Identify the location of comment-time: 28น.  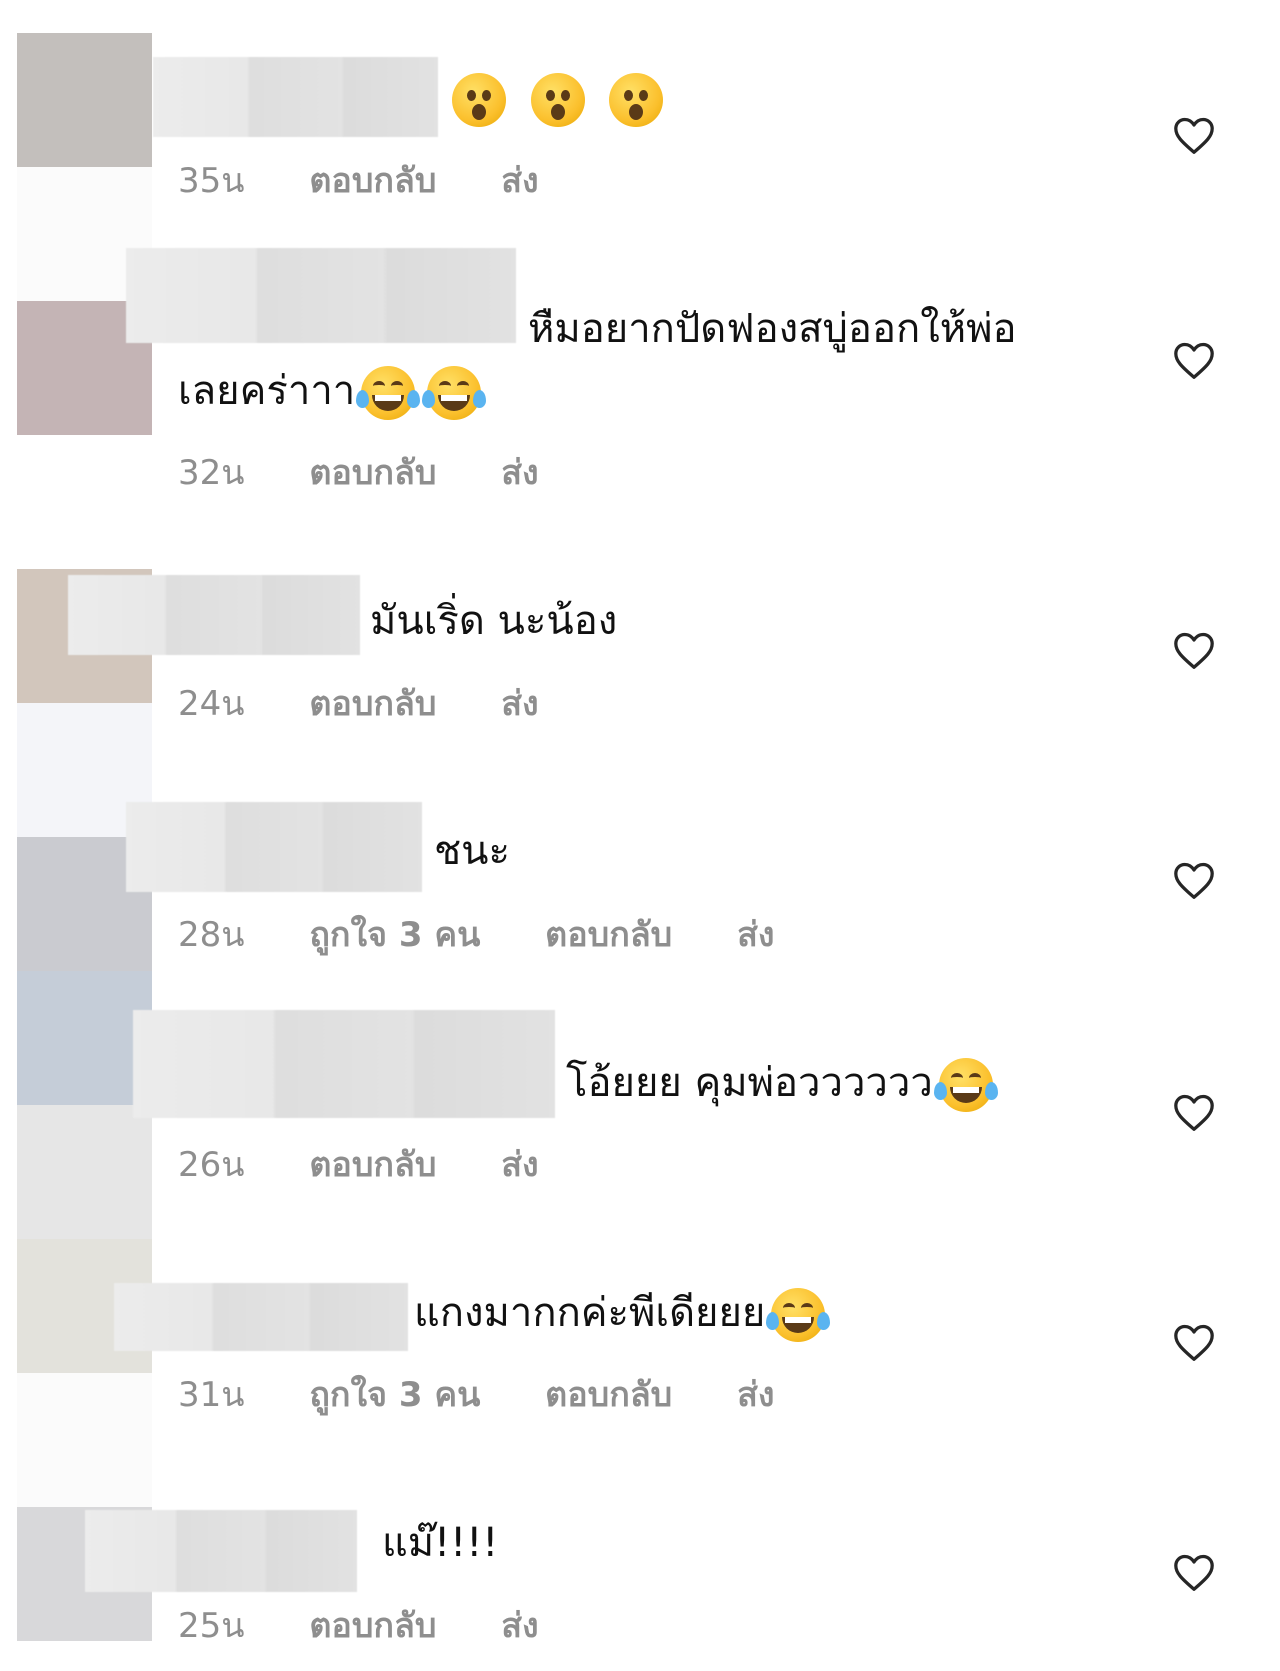
(211, 935).